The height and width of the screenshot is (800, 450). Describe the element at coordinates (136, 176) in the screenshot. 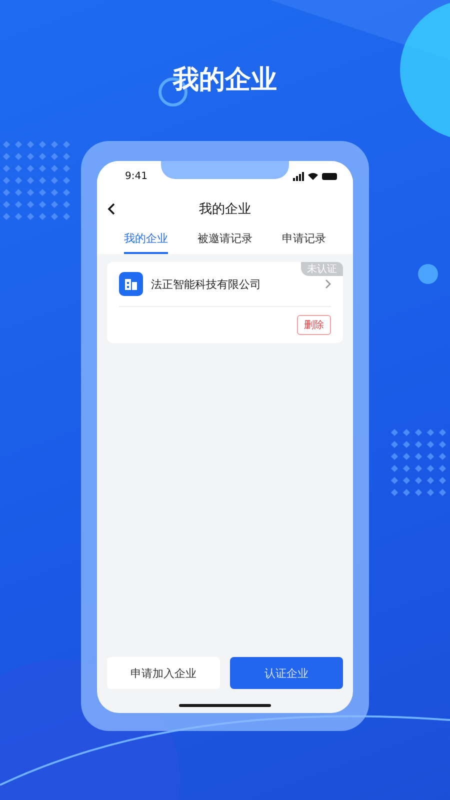

I see `status-time: 9:41` at that location.